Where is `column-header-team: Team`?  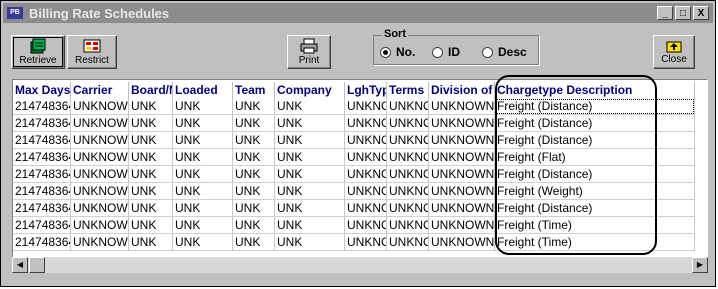 column-header-team: Team is located at coordinates (254, 90).